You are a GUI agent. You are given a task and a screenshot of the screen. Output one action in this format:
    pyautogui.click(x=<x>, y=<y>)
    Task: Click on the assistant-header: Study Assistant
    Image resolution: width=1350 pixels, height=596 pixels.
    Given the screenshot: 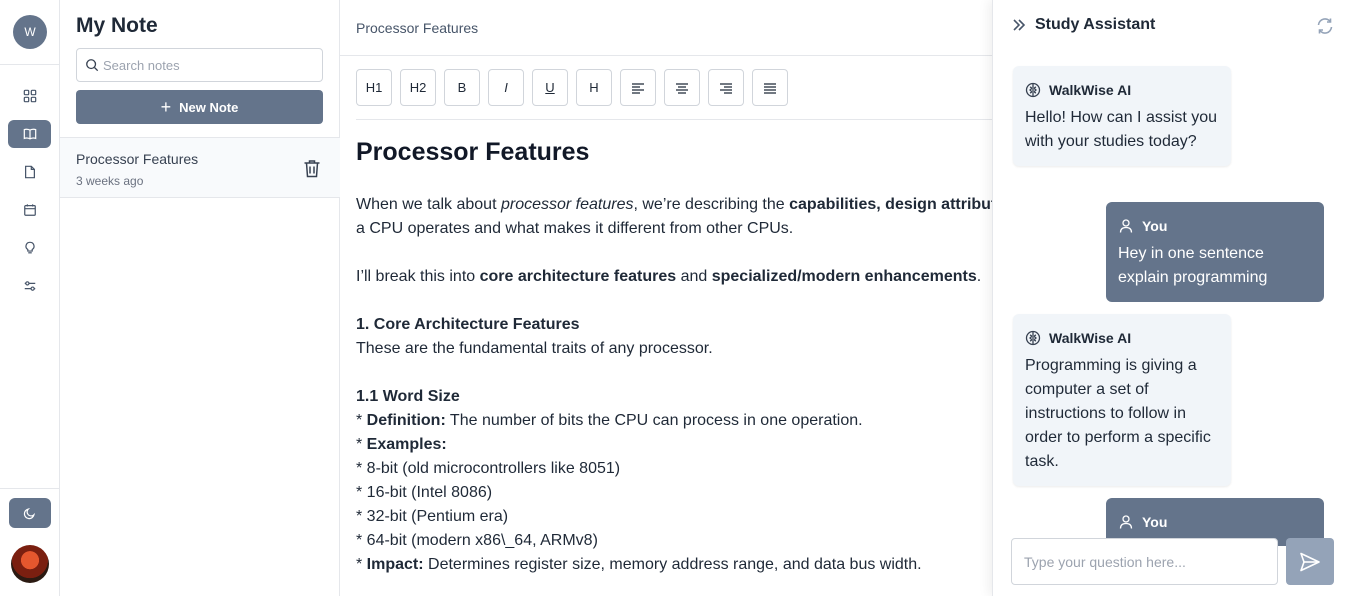 What is the action you would take?
    pyautogui.click(x=1083, y=25)
    